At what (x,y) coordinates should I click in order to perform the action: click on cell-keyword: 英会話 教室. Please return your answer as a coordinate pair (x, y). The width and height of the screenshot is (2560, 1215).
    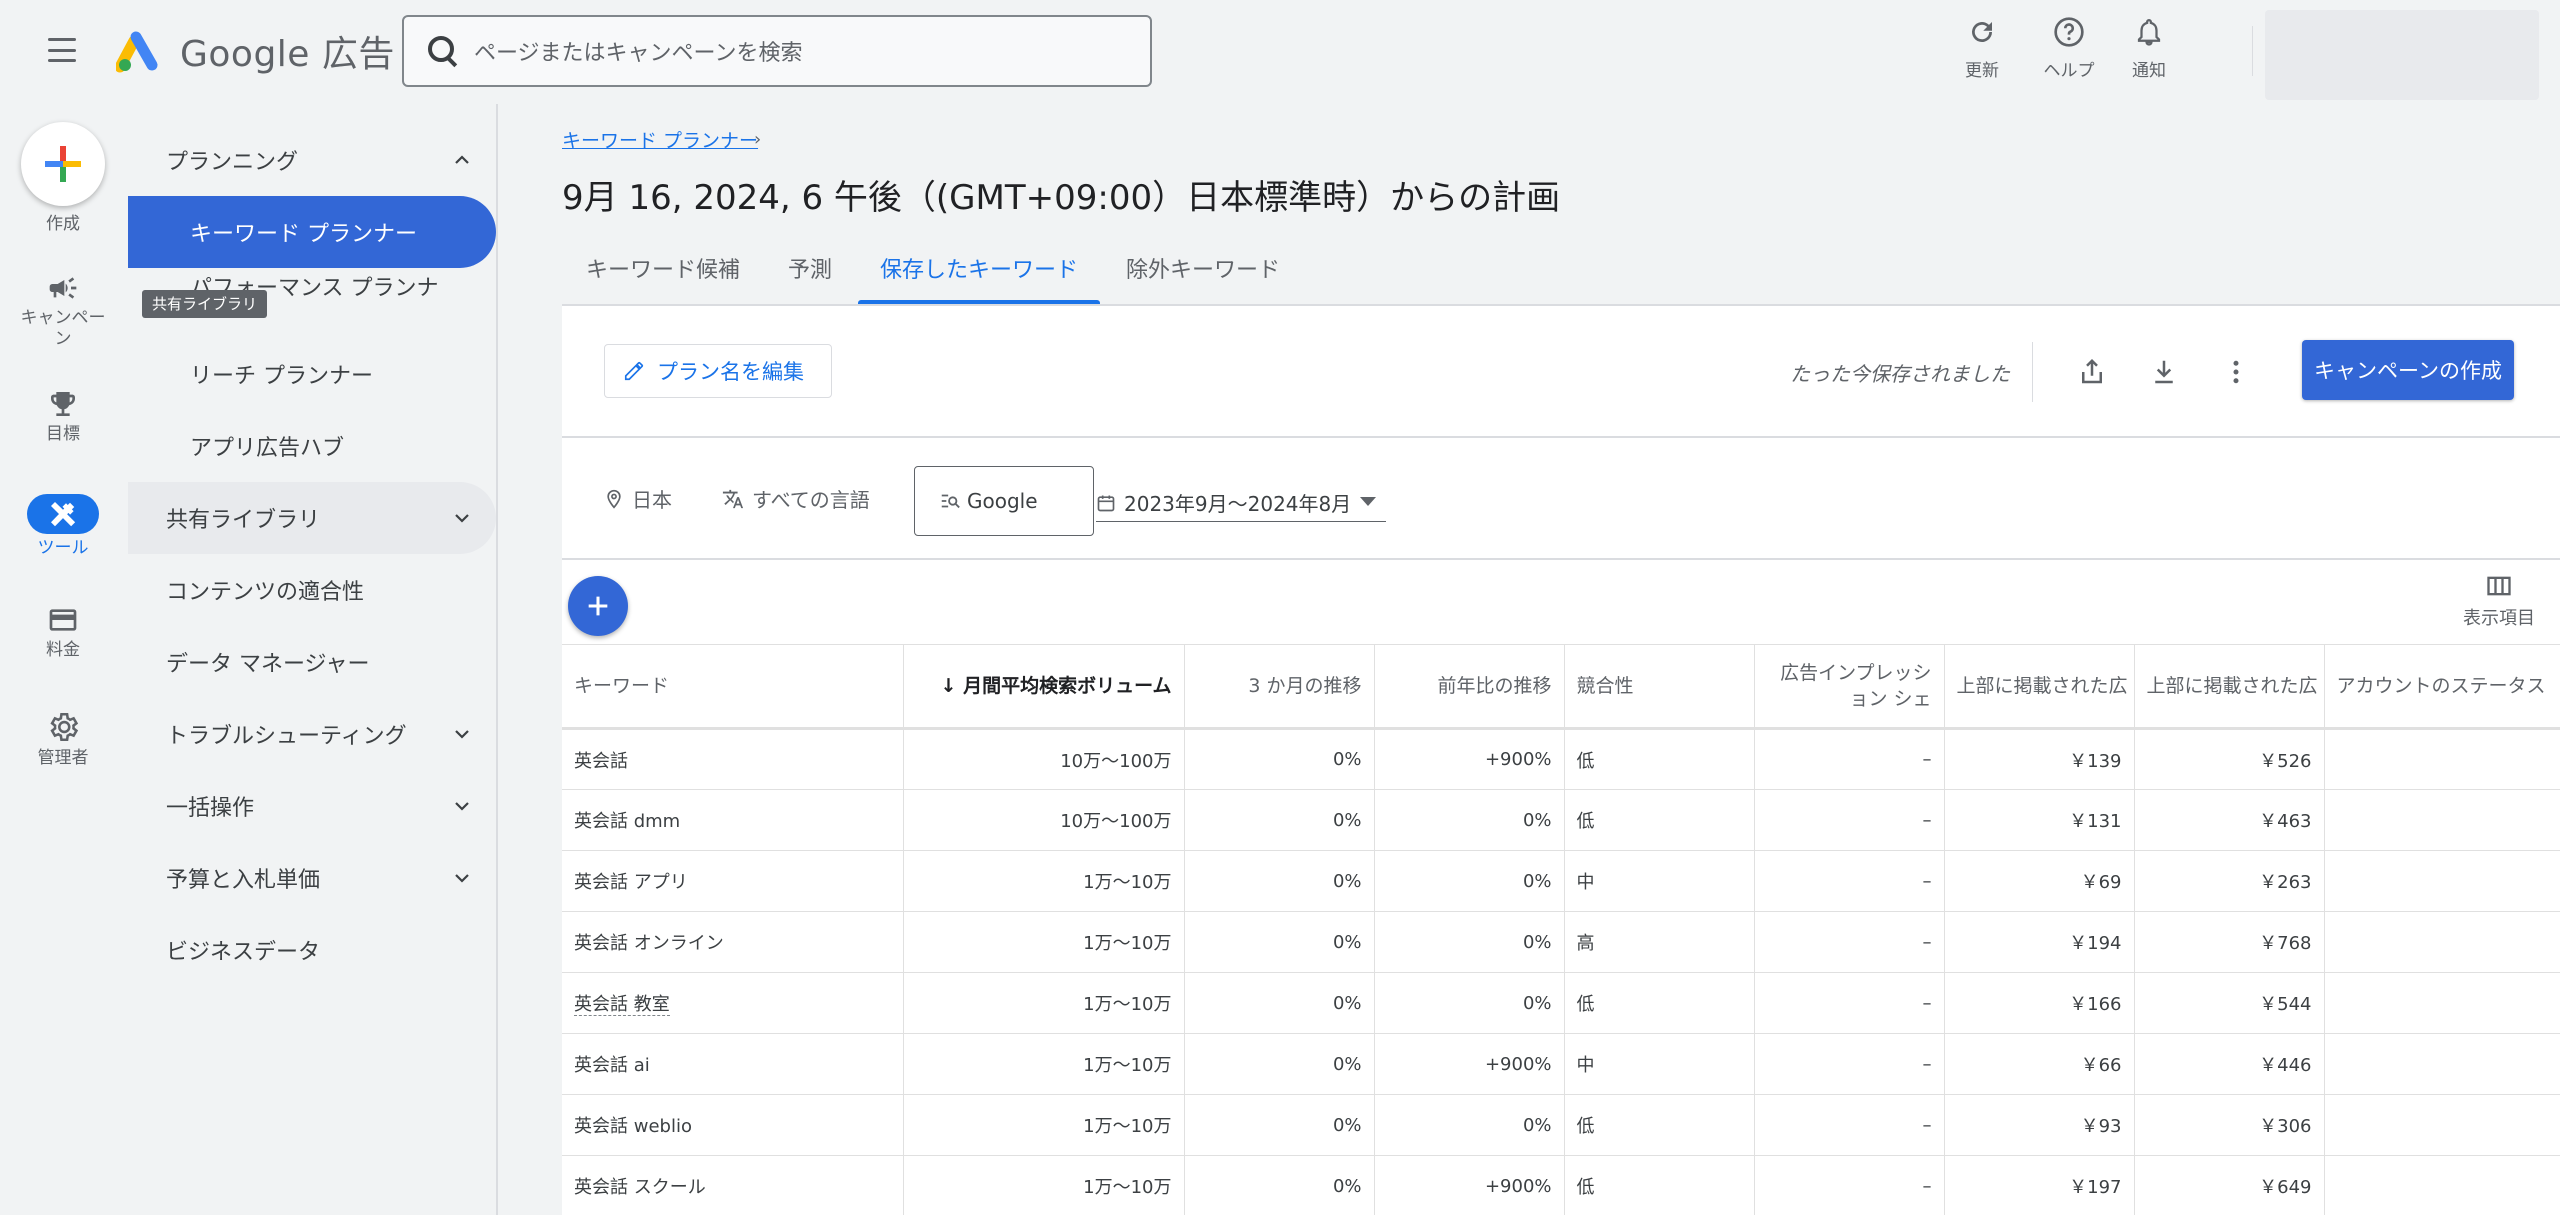
    Looking at the image, I should click on (733, 1003).